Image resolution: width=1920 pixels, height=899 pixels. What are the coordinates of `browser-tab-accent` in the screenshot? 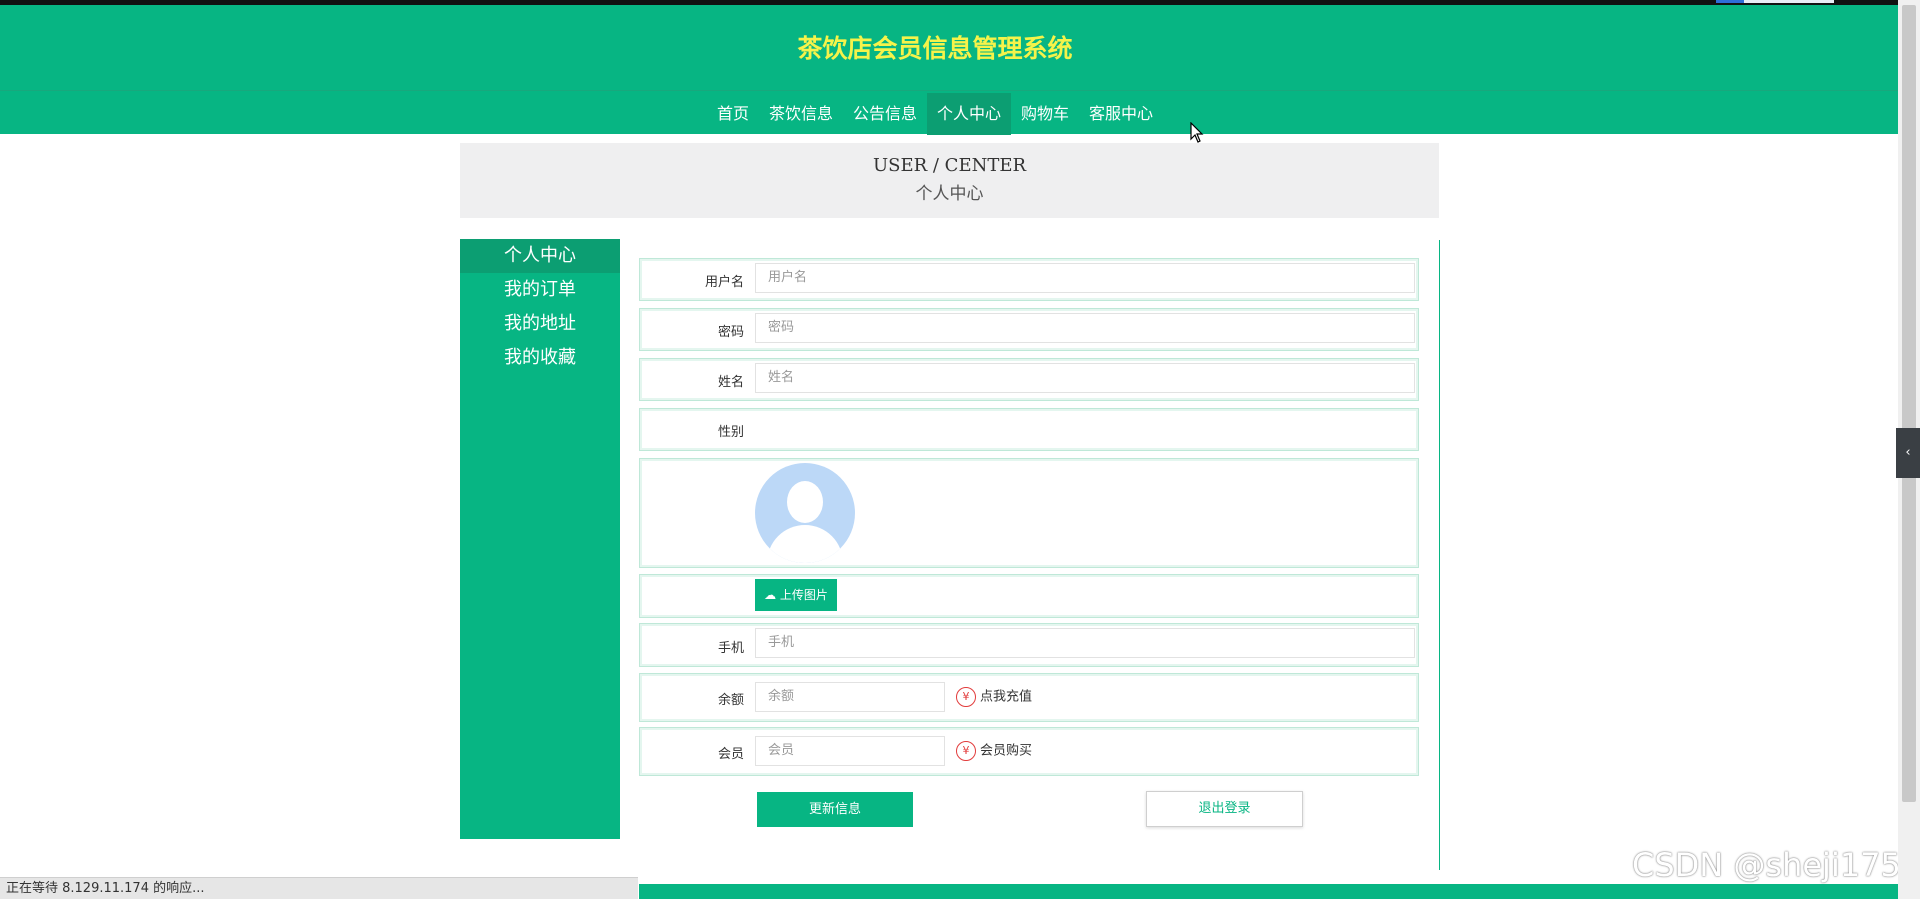 It's located at (1730, 1).